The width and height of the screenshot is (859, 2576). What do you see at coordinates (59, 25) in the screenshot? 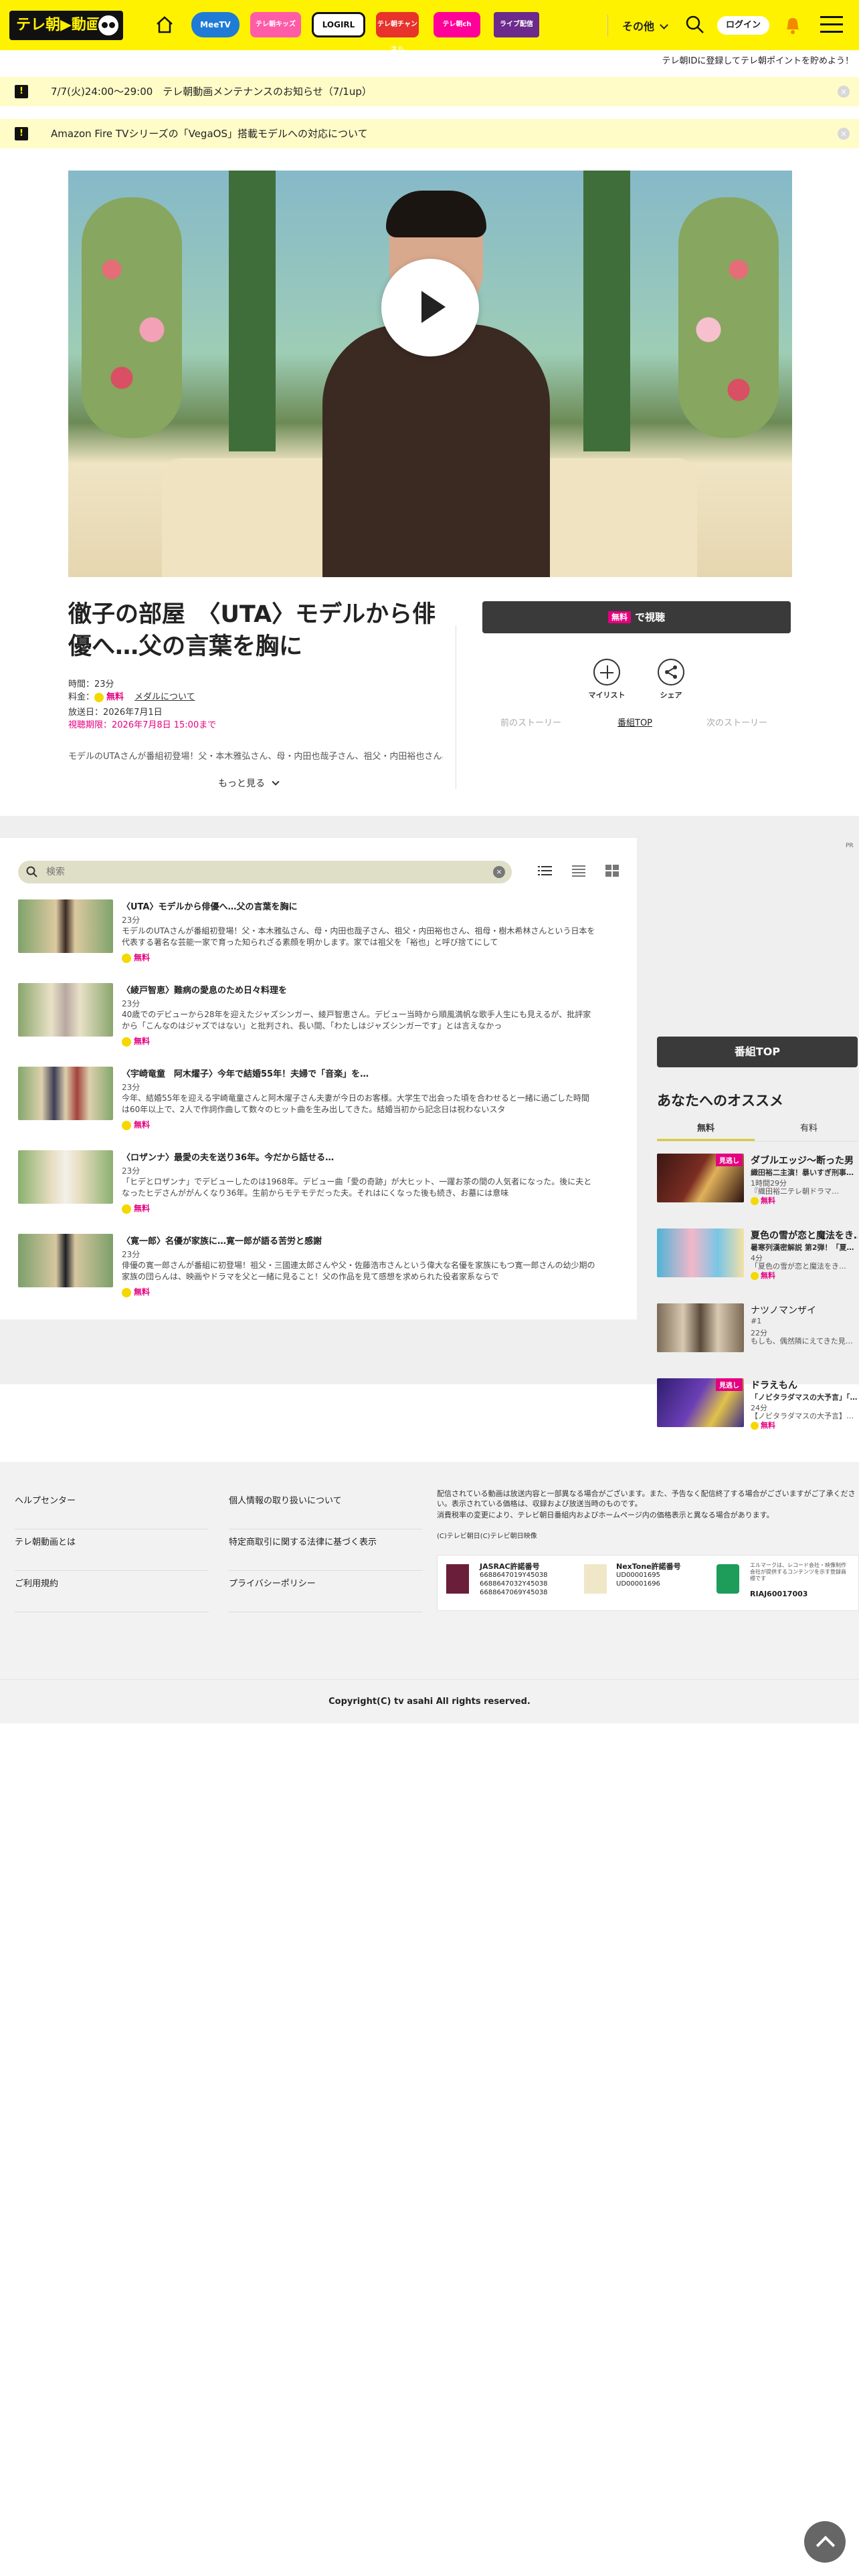
I see `site-logo-text: テレ朝▶動画` at bounding box center [59, 25].